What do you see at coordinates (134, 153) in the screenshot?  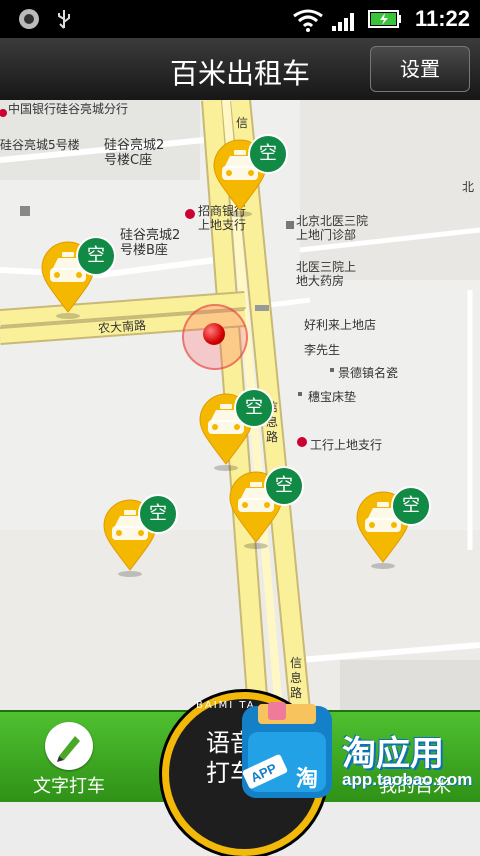 I see `poi-bldg2c-label: 硅谷亮城2 号楼C座` at bounding box center [134, 153].